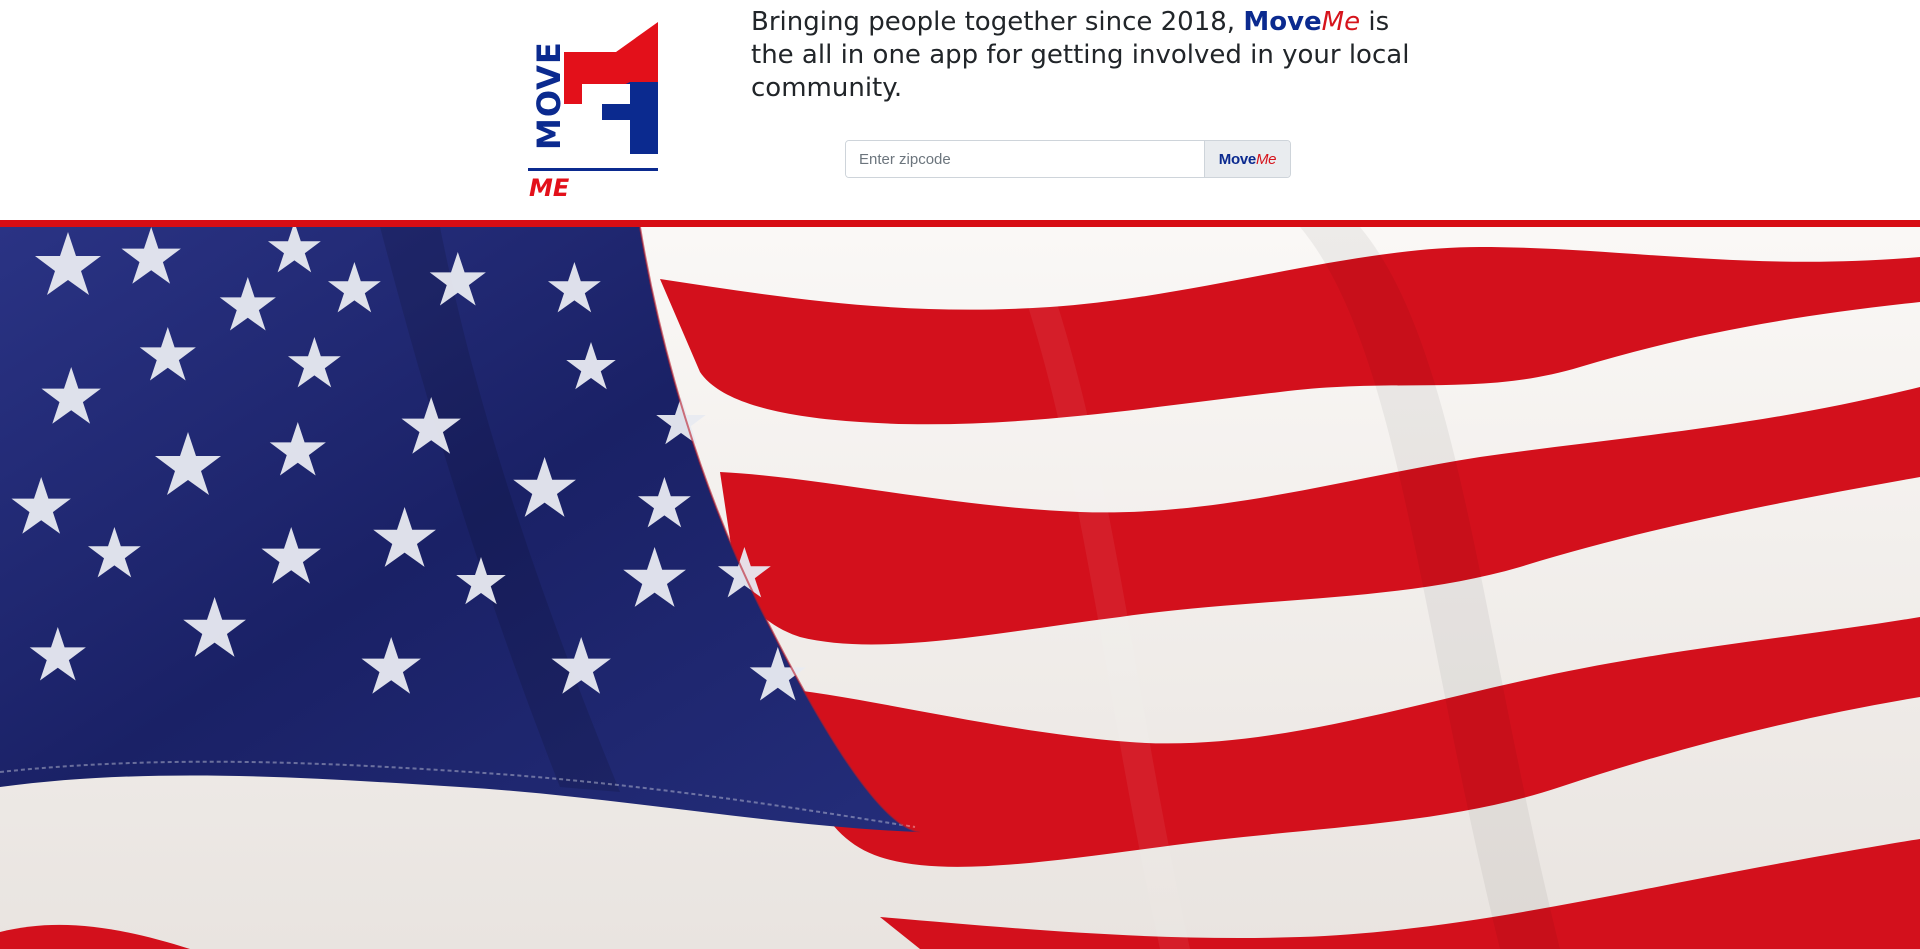 Image resolution: width=1920 pixels, height=949 pixels. What do you see at coordinates (549, 95) in the screenshot?
I see `logo-move-text: MOVE` at bounding box center [549, 95].